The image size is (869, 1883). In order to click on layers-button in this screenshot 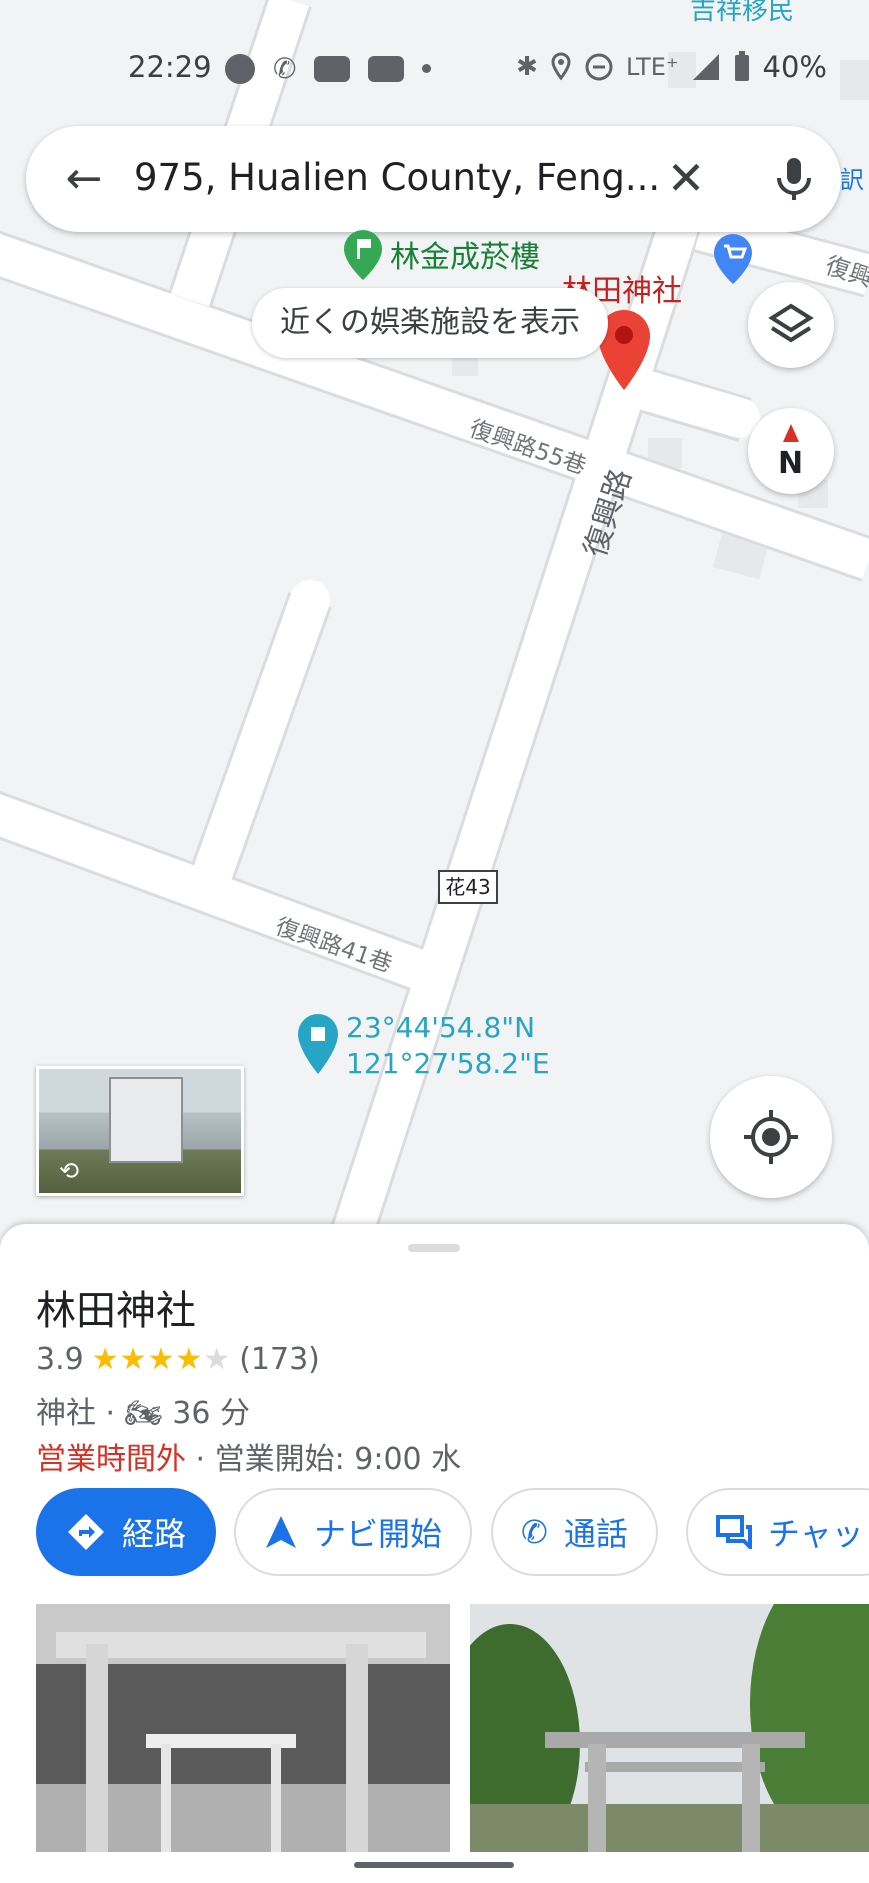, I will do `click(791, 325)`.